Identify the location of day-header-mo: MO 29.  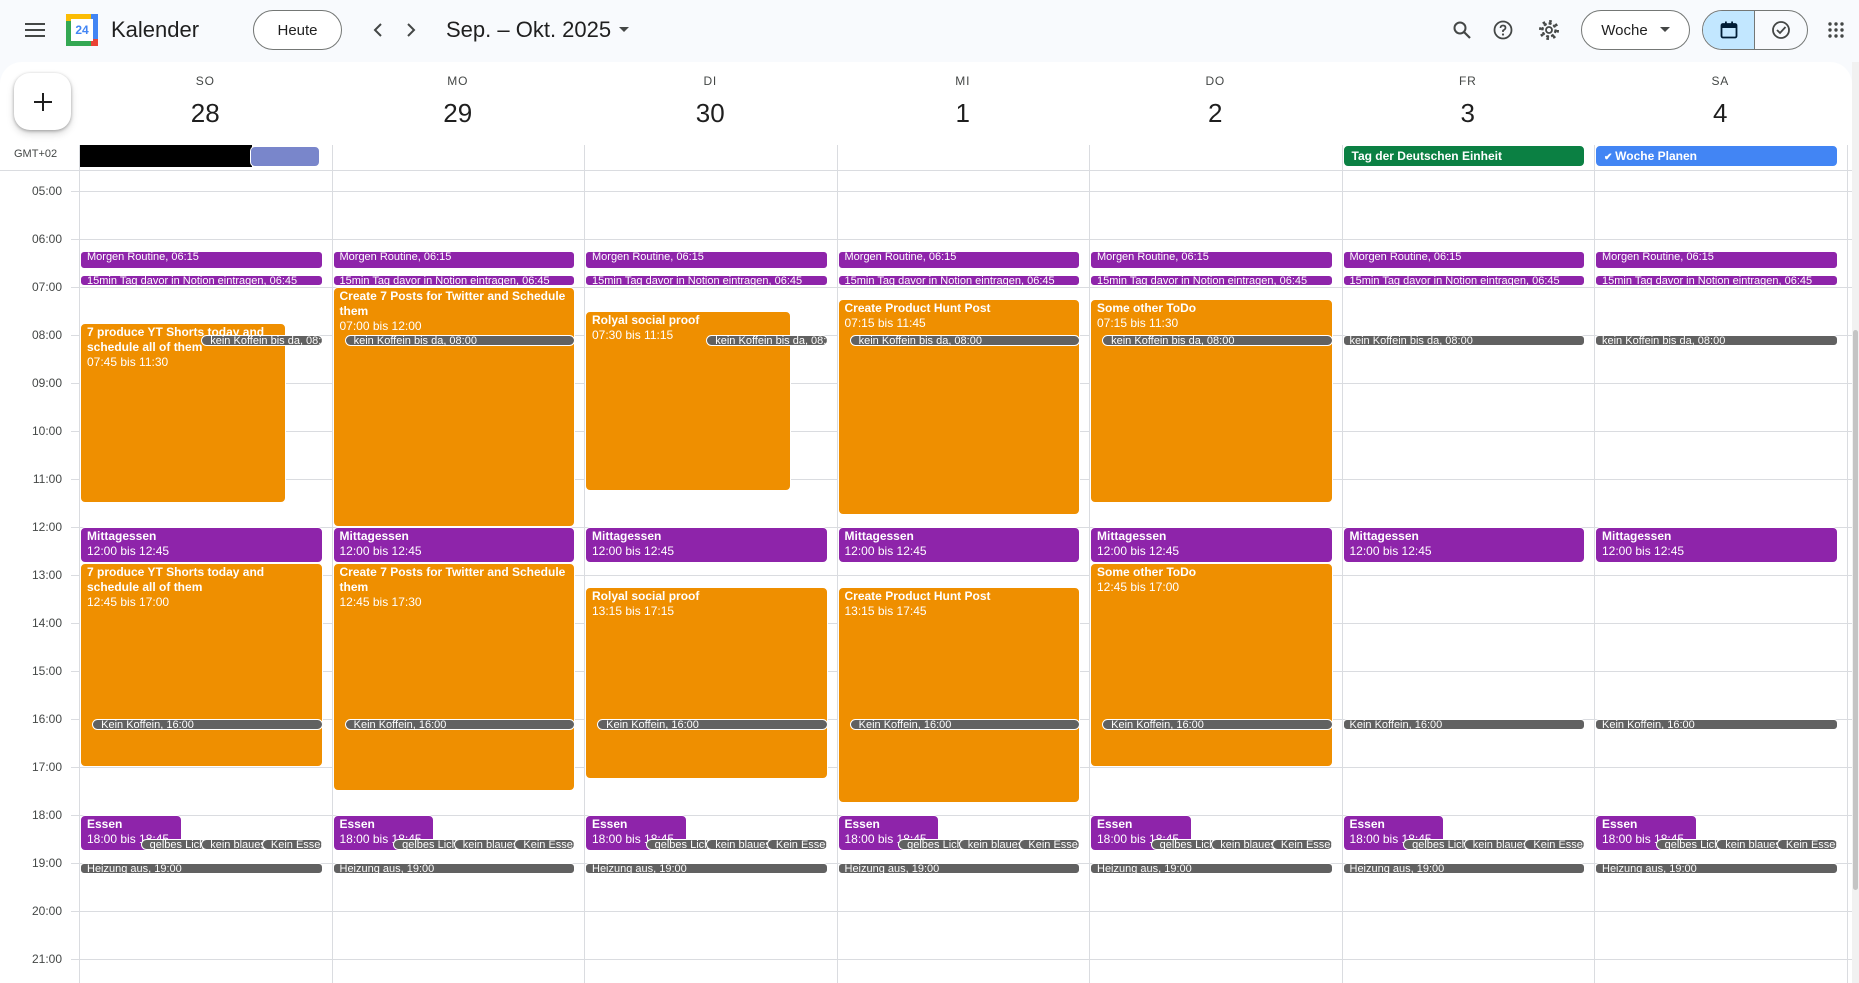
(458, 101).